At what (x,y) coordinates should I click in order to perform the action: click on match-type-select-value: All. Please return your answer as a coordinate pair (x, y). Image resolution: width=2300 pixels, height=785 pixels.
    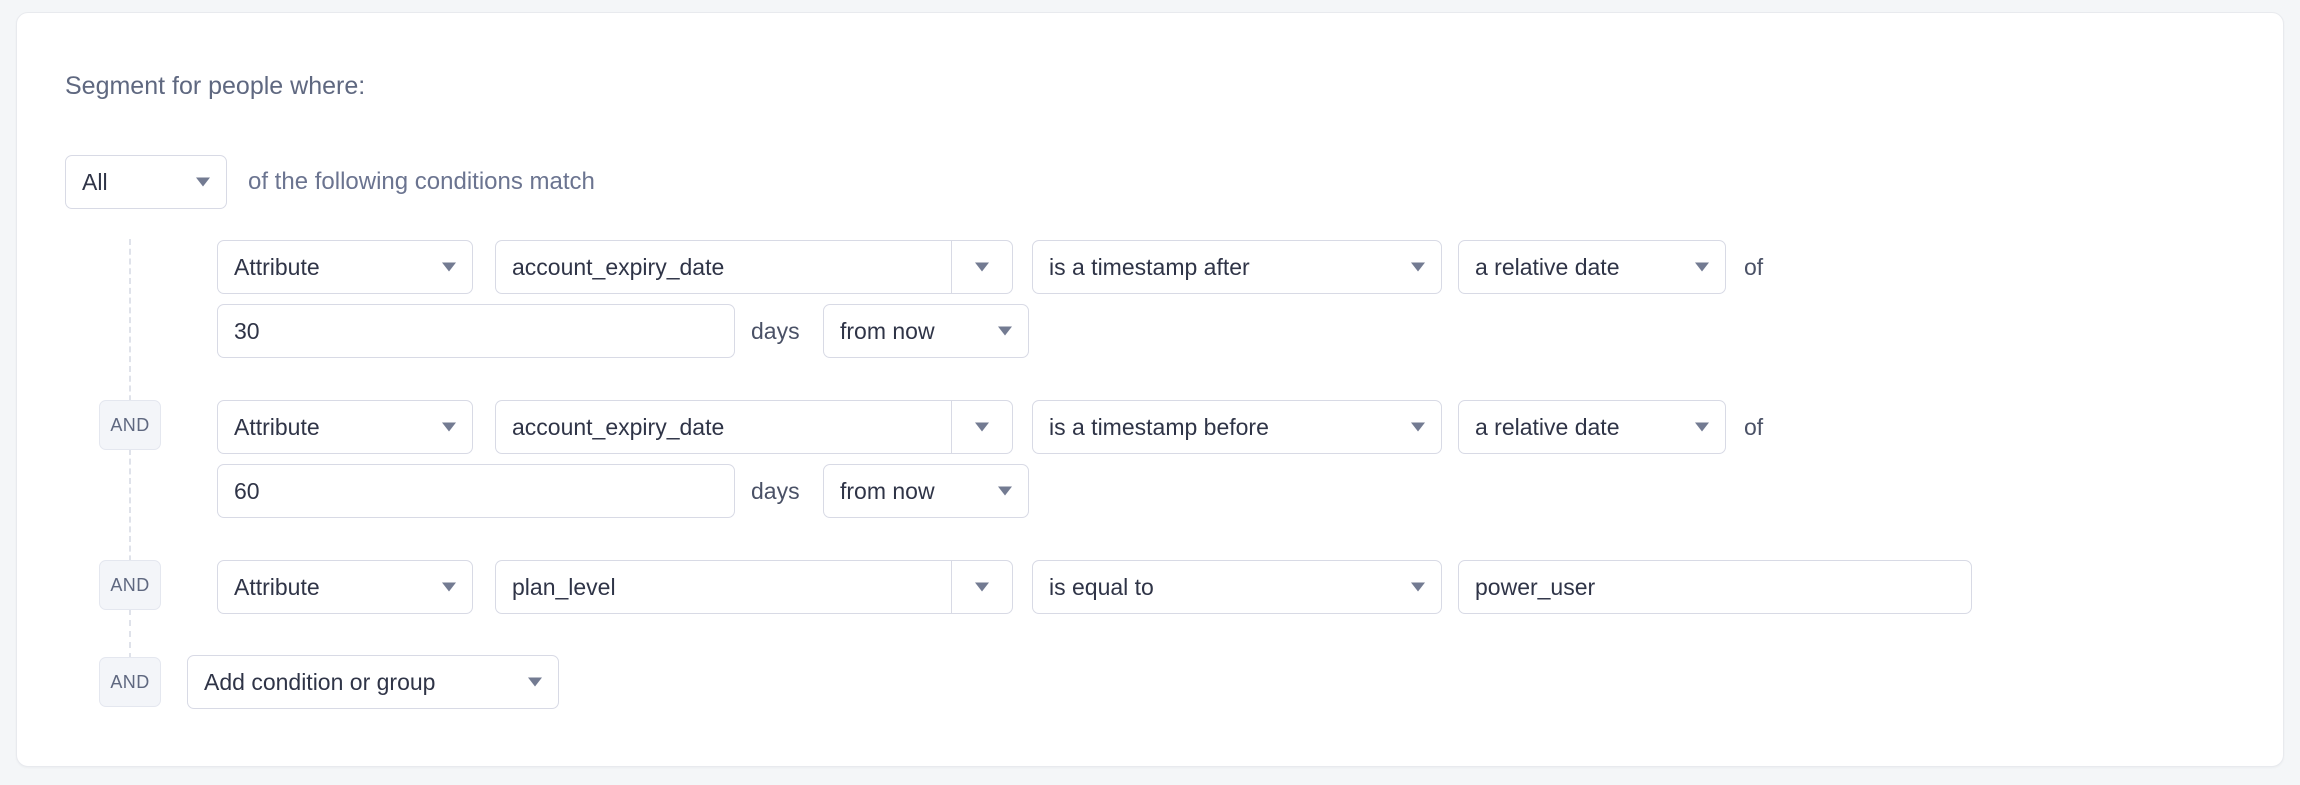
    Looking at the image, I should click on (95, 181).